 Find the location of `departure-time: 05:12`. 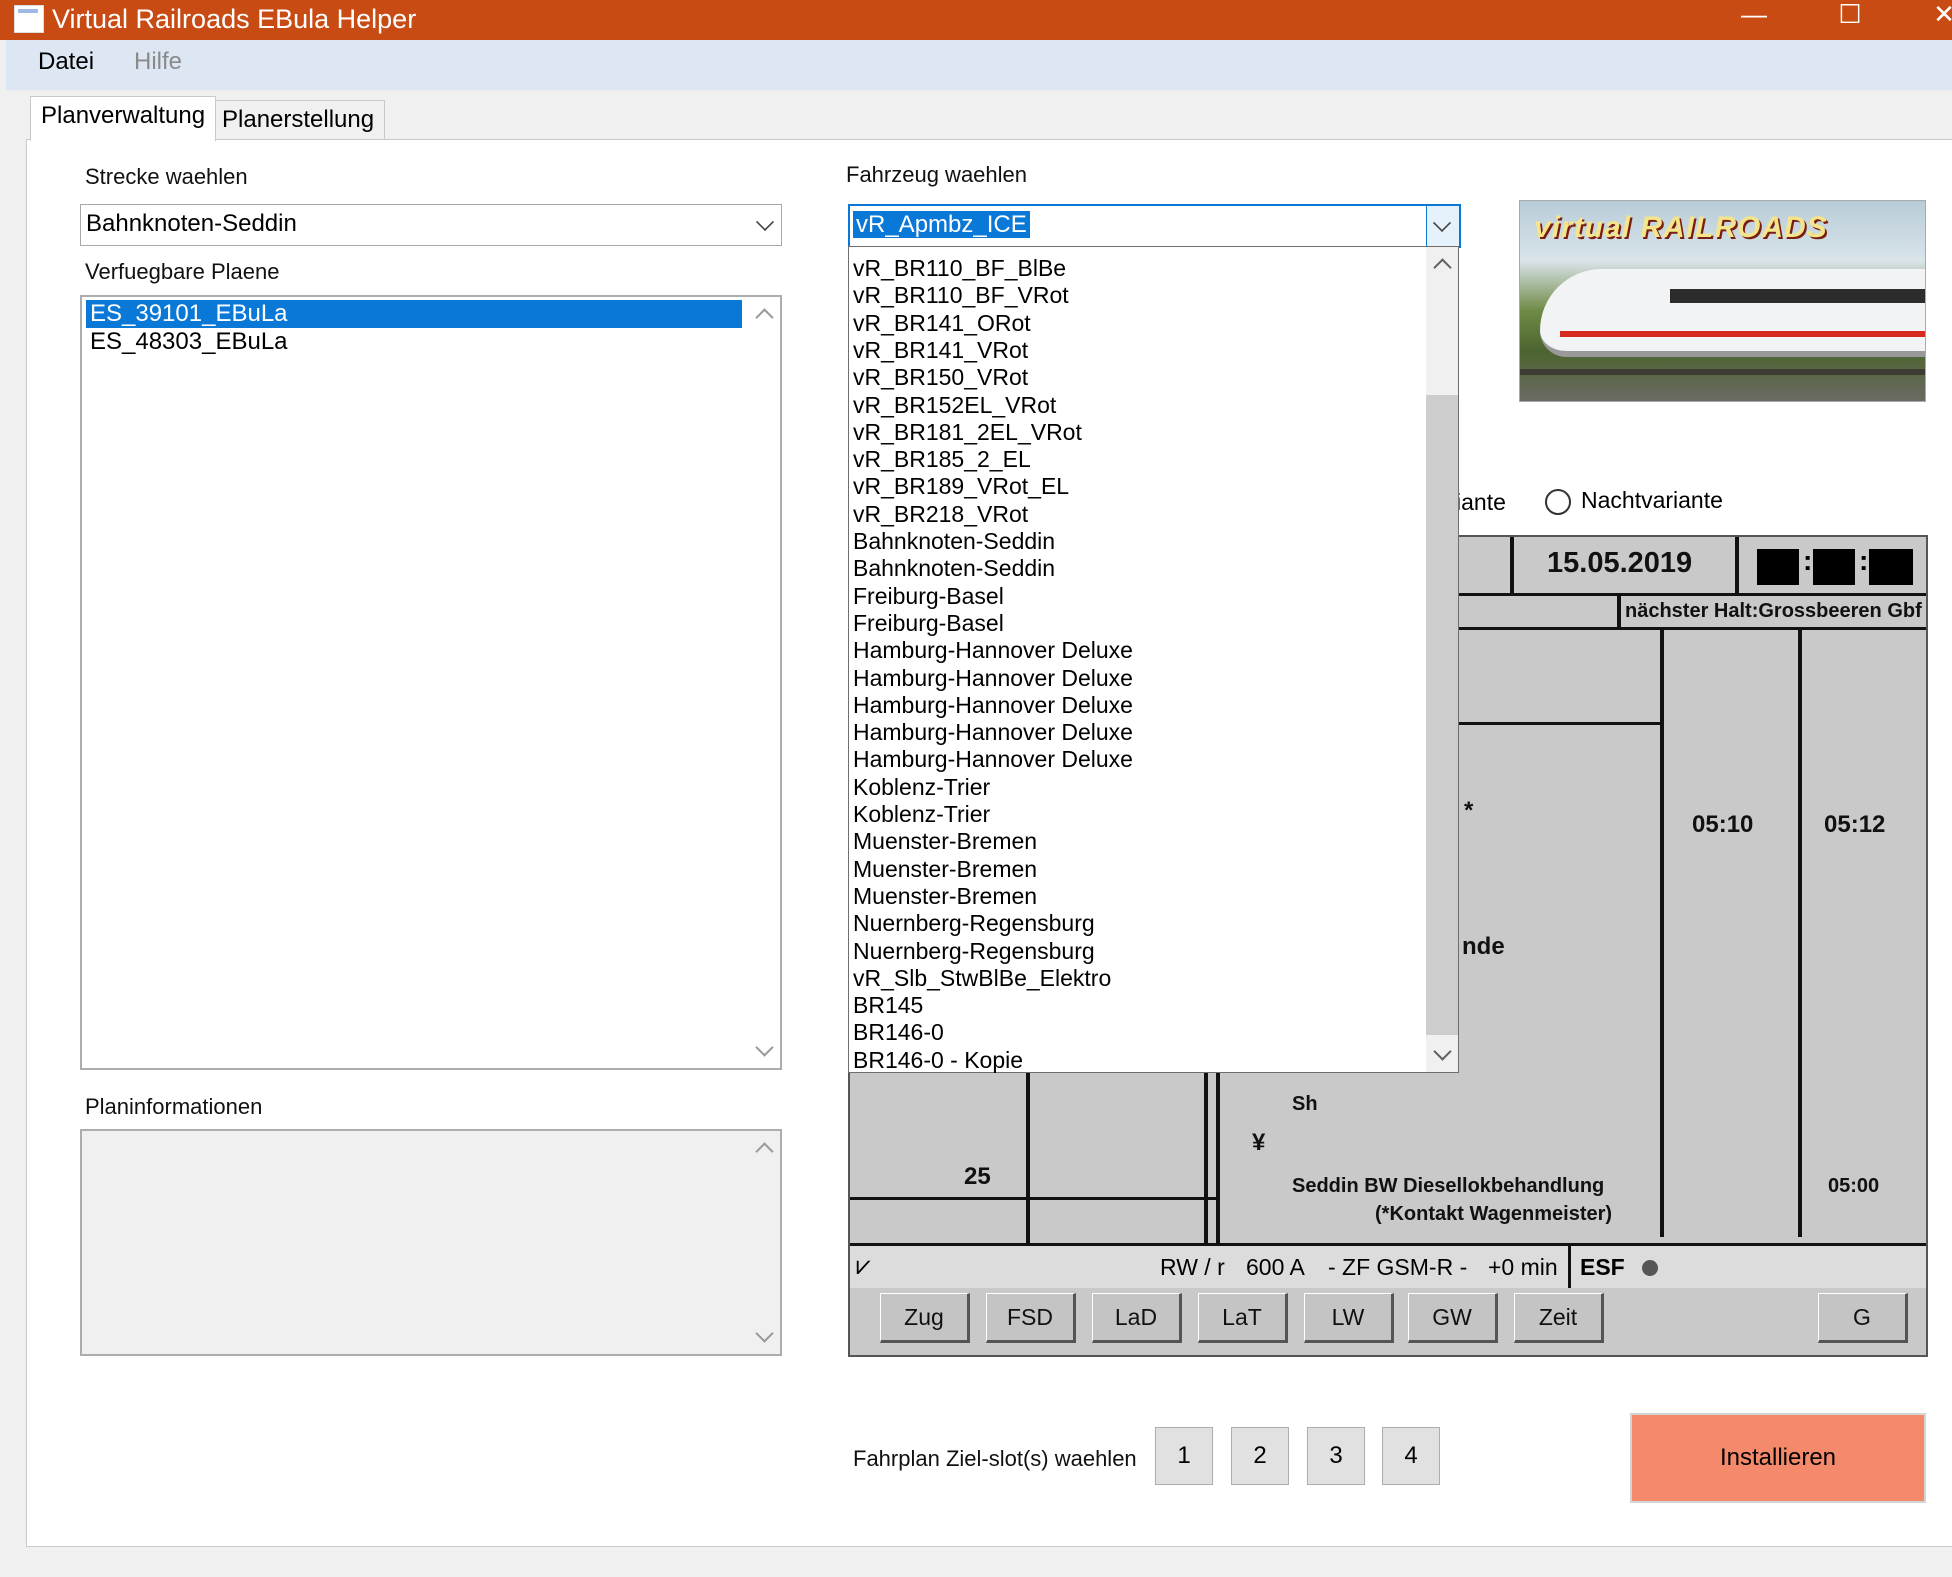

departure-time: 05:12 is located at coordinates (1855, 824).